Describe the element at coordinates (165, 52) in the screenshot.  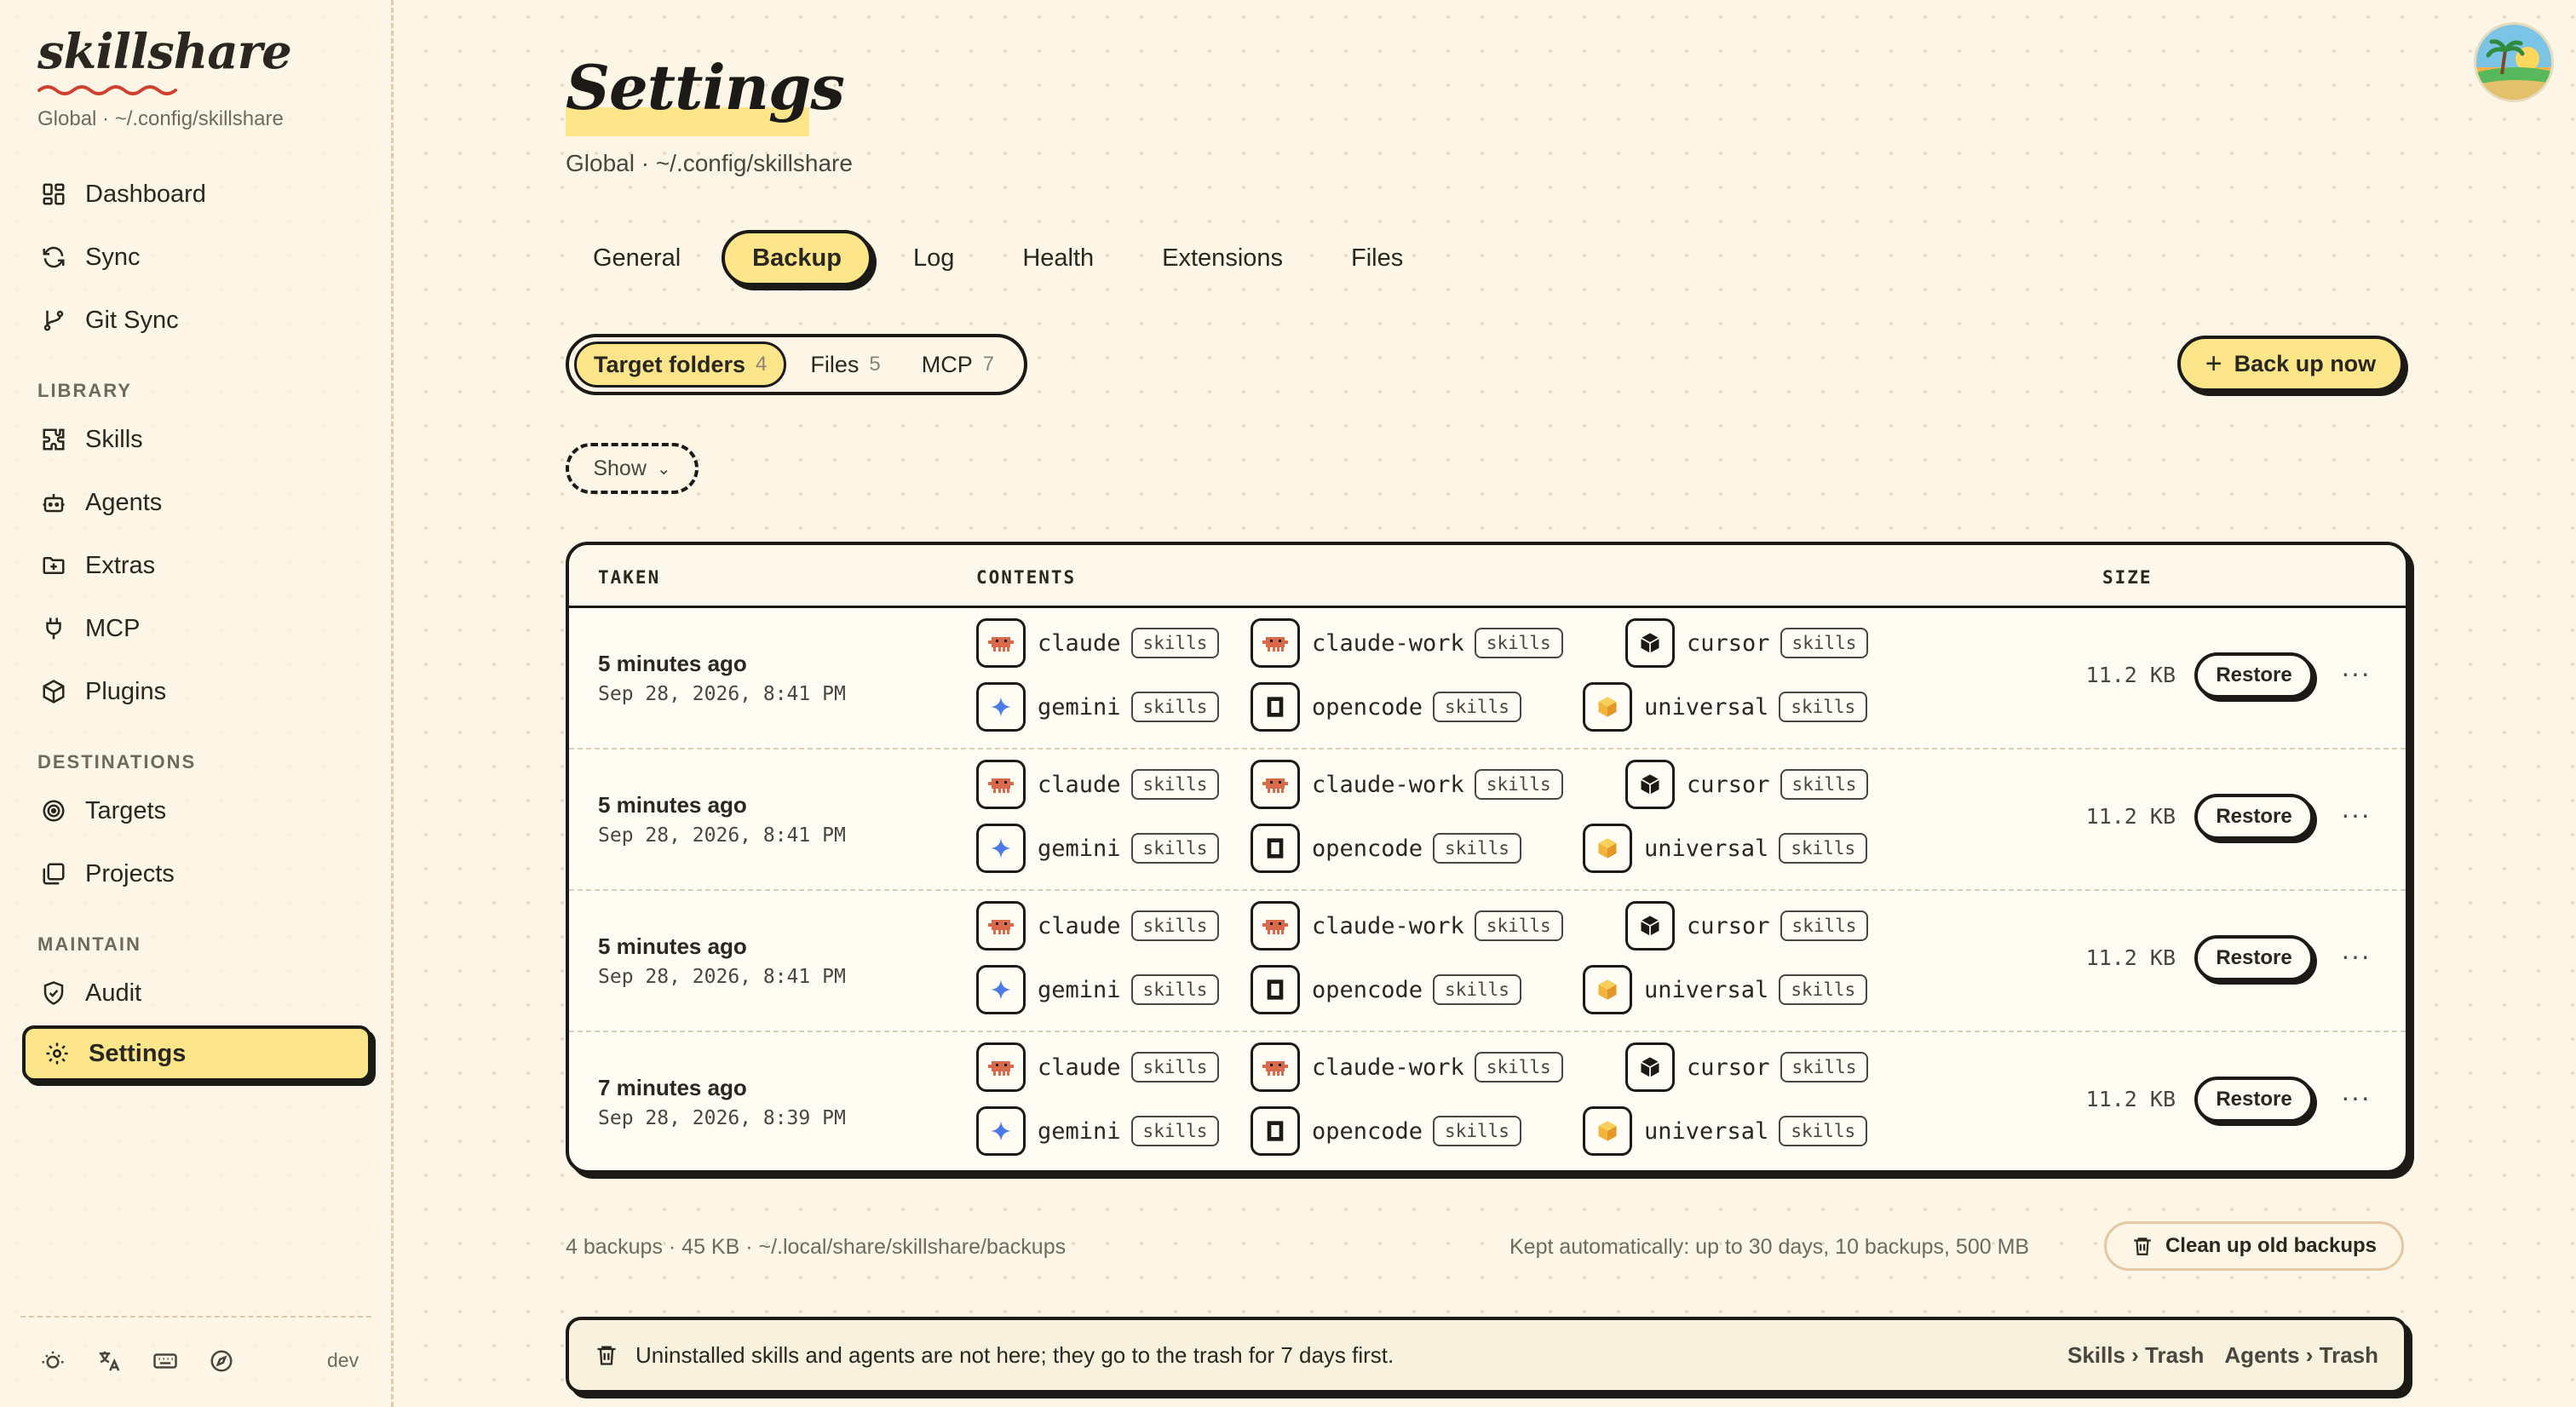
I see `app-logo: skillshare` at that location.